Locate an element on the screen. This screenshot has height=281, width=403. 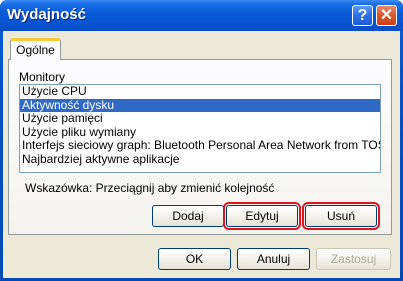
close-button: ✕ is located at coordinates (386, 15).